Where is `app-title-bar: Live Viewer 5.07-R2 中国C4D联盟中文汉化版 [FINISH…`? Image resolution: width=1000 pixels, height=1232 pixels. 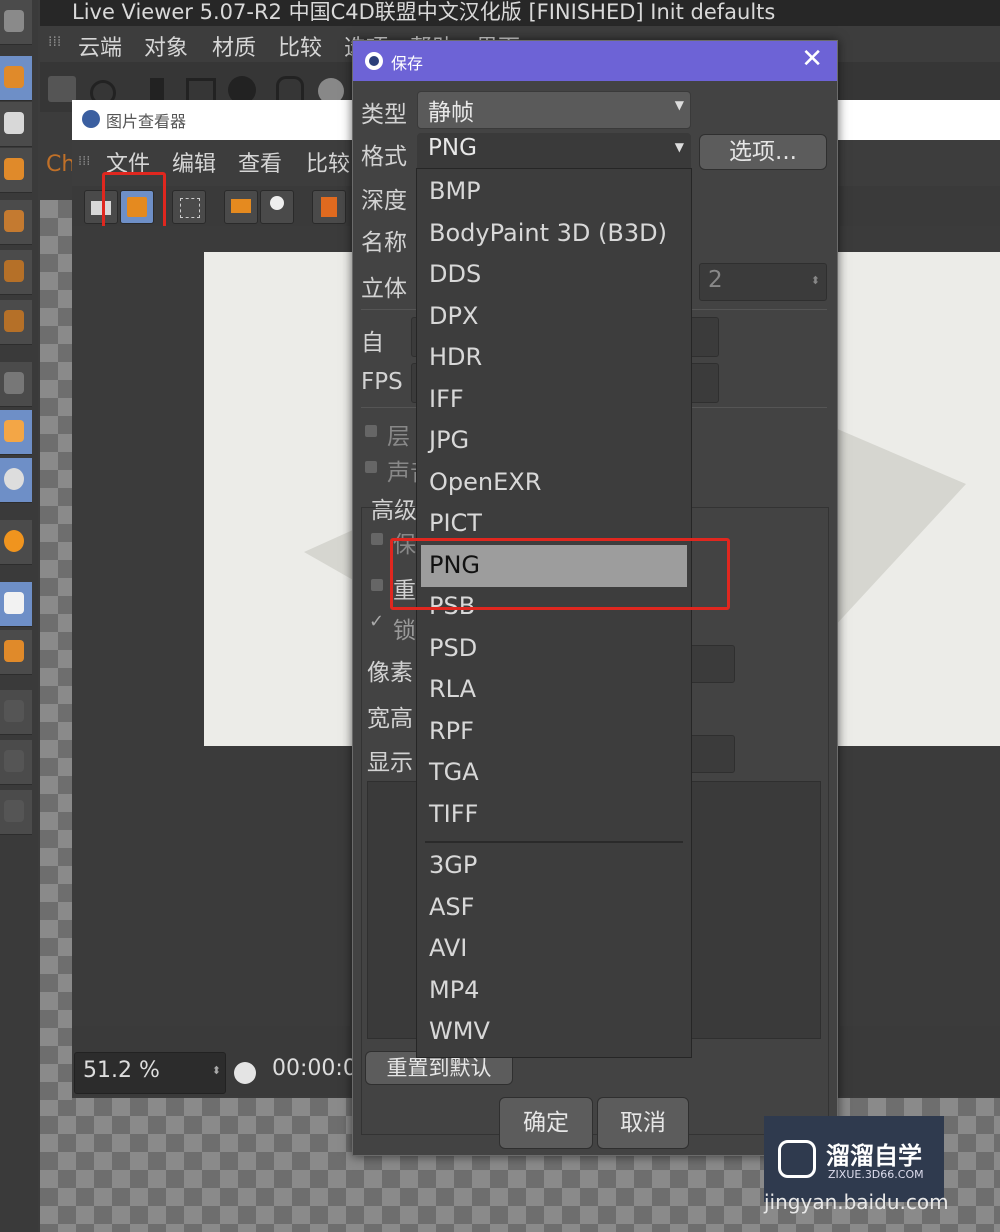 app-title-bar: Live Viewer 5.07-R2 中国C4D联盟中文汉化版 [FINISH… is located at coordinates (520, 13).